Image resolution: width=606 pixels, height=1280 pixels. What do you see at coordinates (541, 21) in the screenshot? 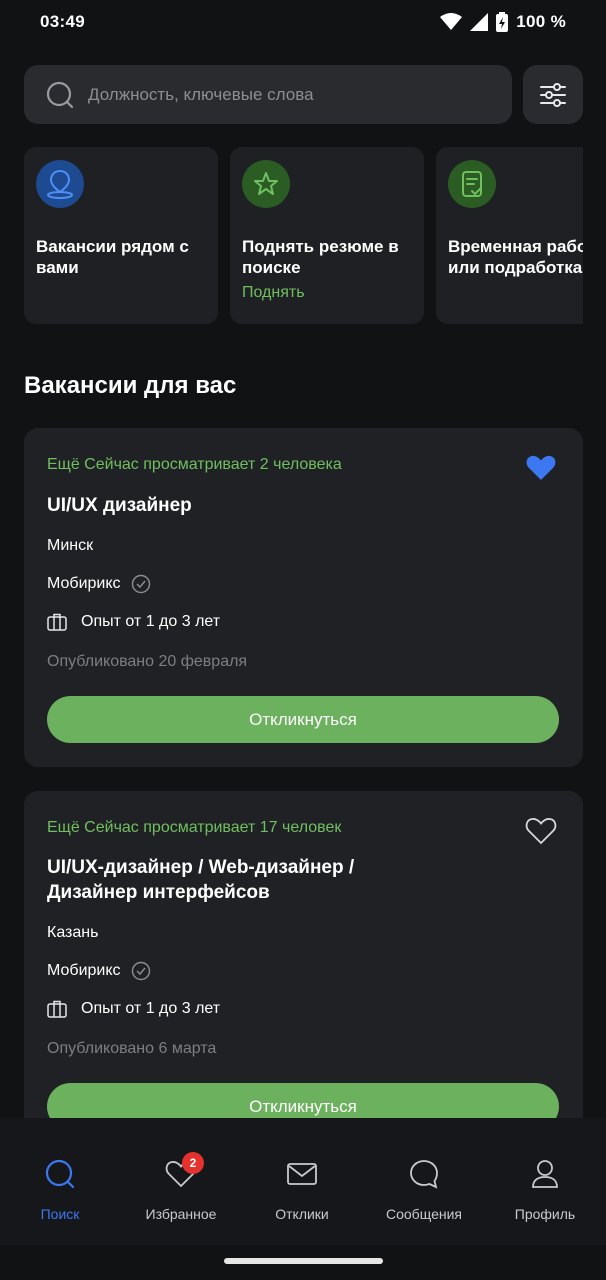
I see `battery-level: 100 %` at bounding box center [541, 21].